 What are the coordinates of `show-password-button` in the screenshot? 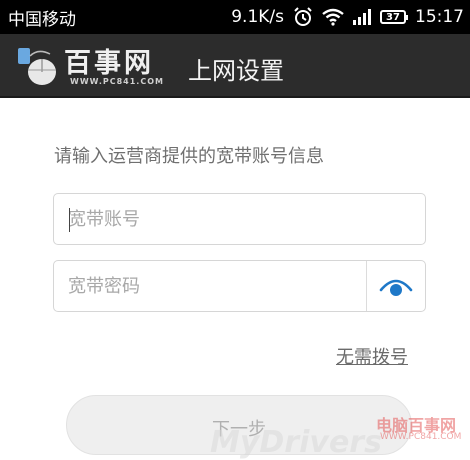 It's located at (395, 286).